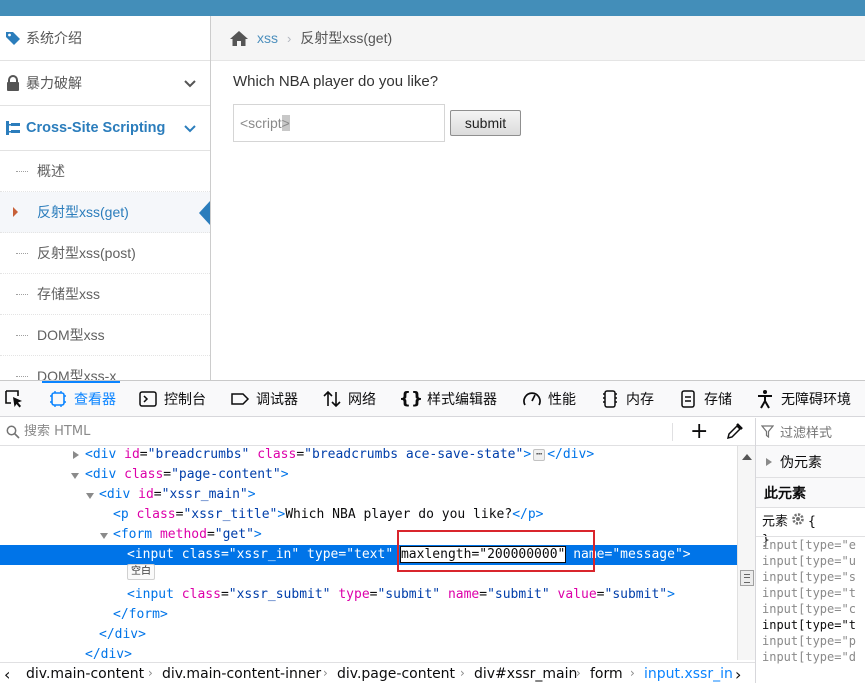  What do you see at coordinates (76, 455) in the screenshot?
I see `expand-toggle` at bounding box center [76, 455].